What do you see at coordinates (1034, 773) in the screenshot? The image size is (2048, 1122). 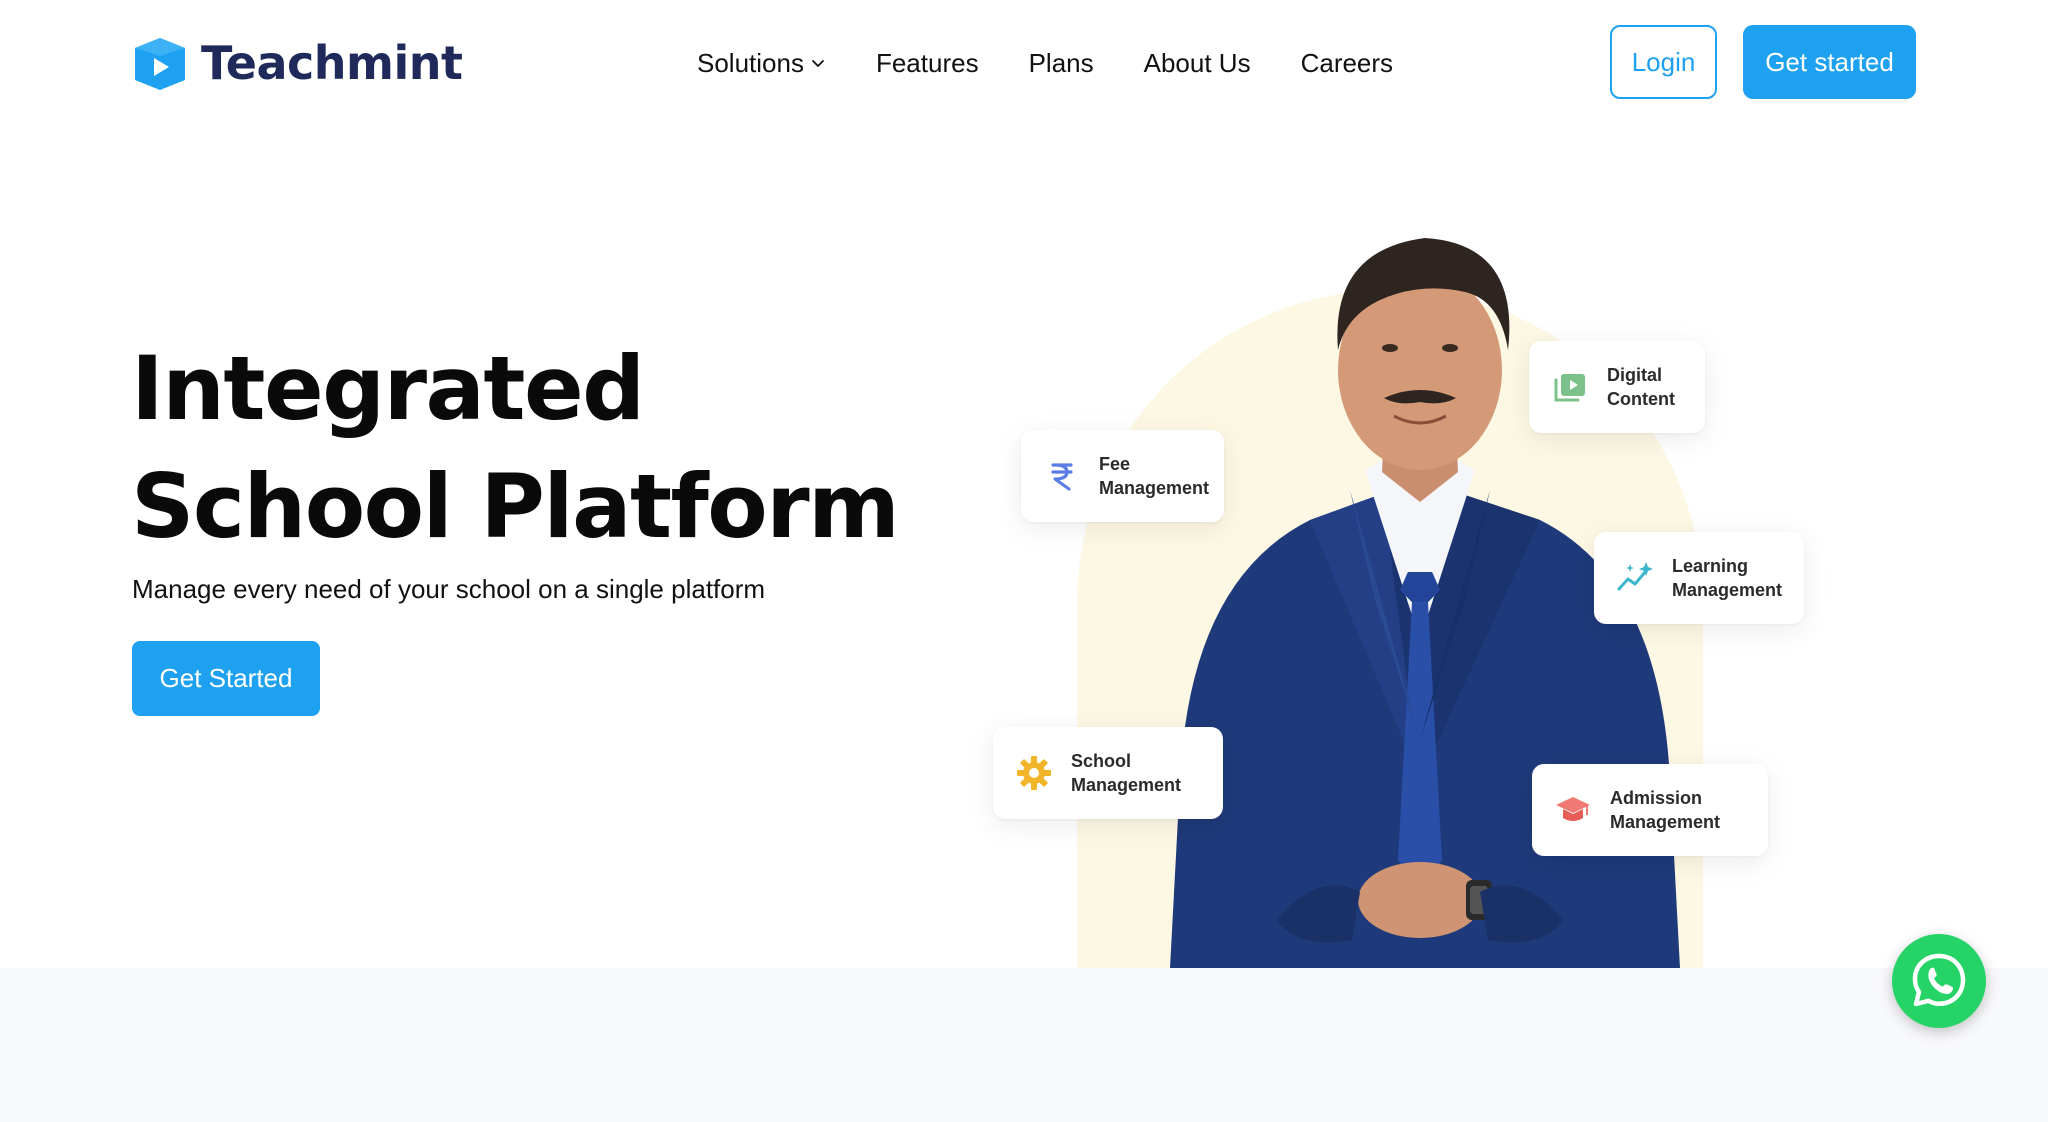 I see `gear-icon` at bounding box center [1034, 773].